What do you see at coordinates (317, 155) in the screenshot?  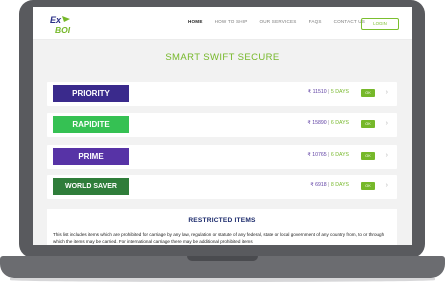 I see `price-value: ₹ 10765` at bounding box center [317, 155].